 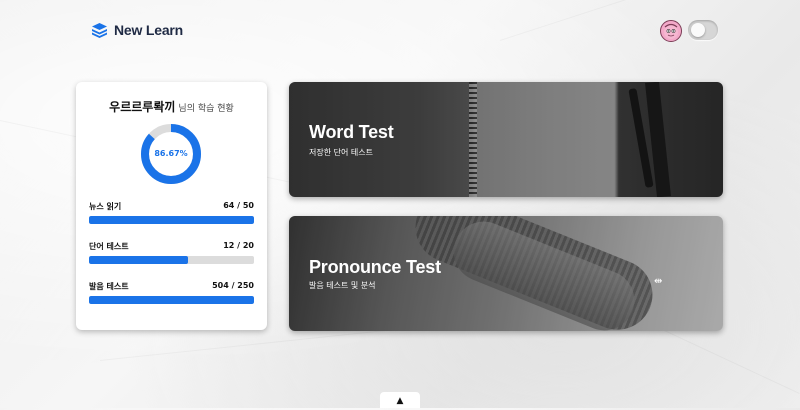 What do you see at coordinates (171, 252) in the screenshot?
I see `stat-row-word-test: 단어 테스트 12 / 20` at bounding box center [171, 252].